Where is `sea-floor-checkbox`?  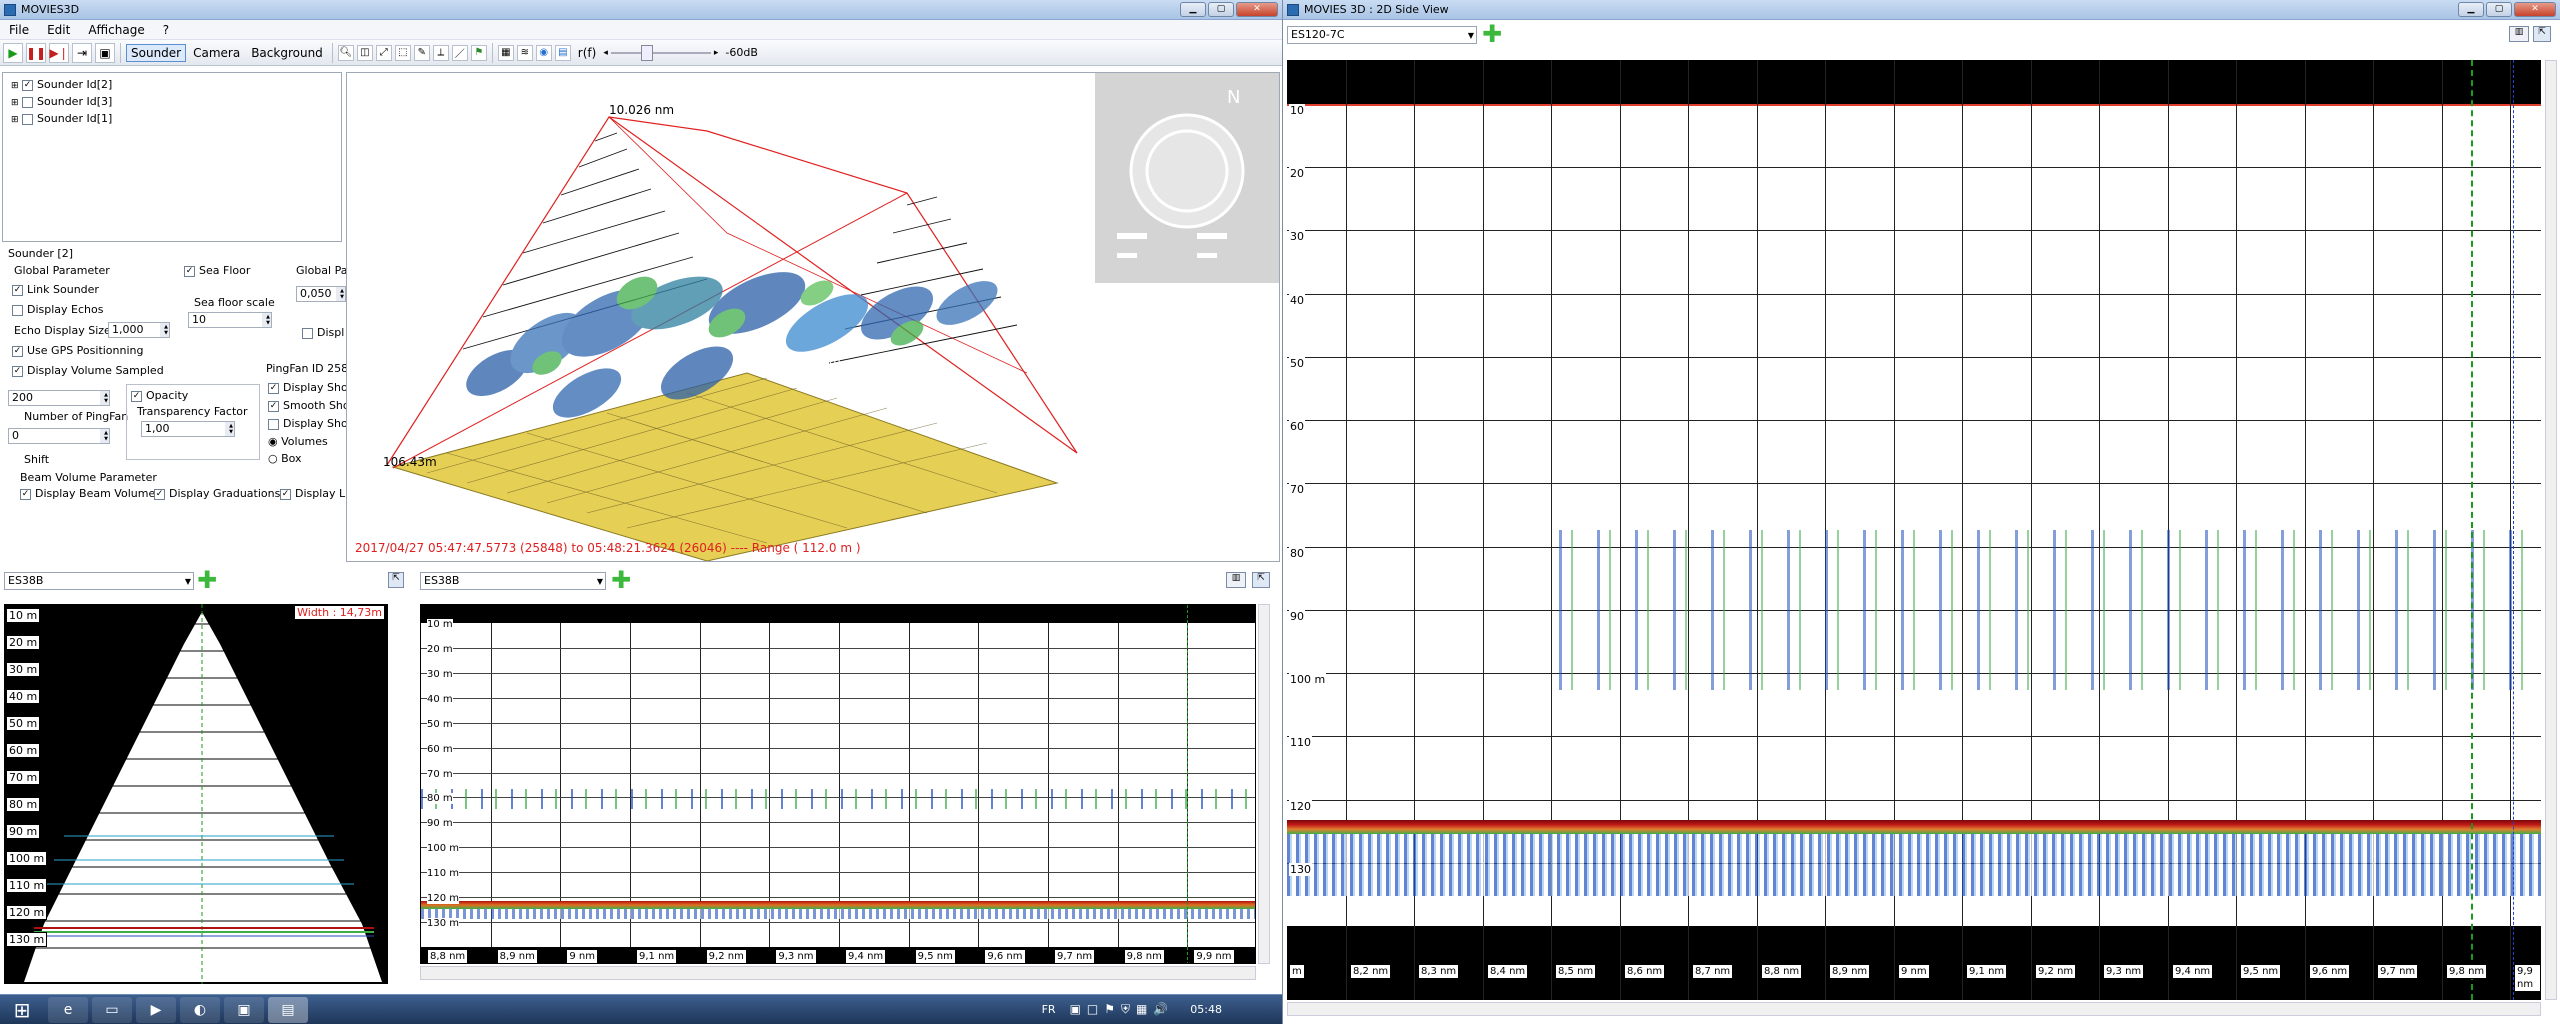 sea-floor-checkbox is located at coordinates (189, 271).